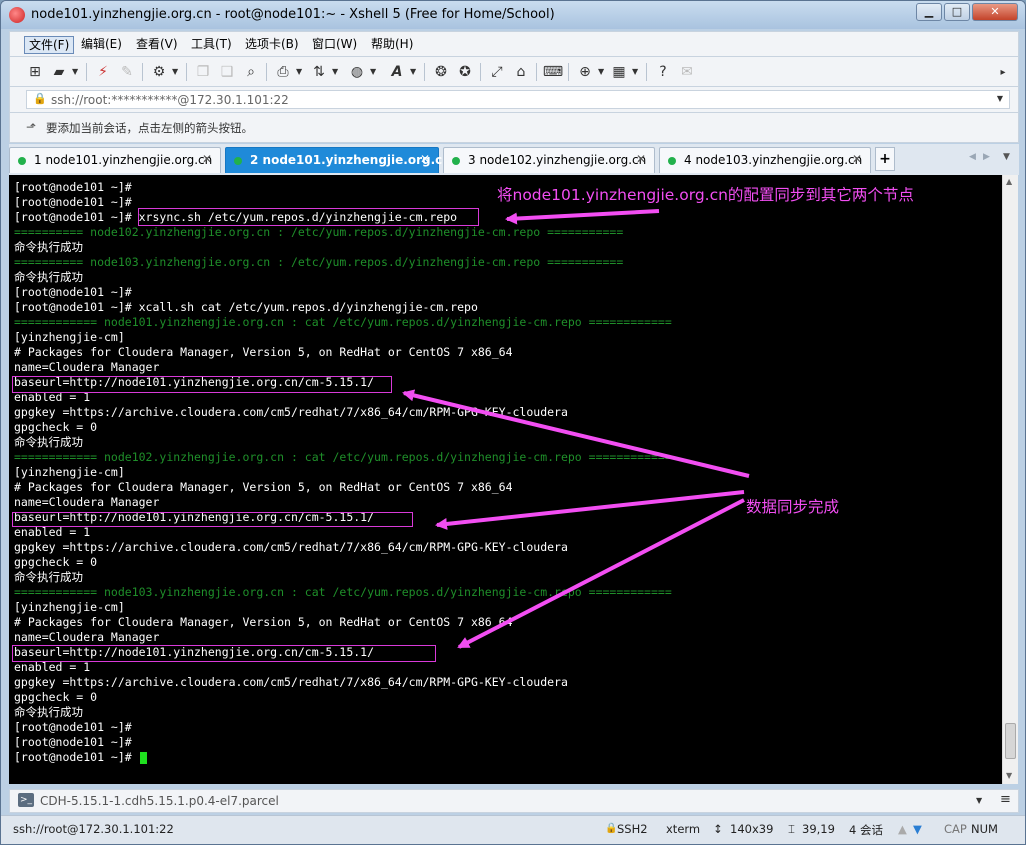 This screenshot has height=845, width=1026. Describe the element at coordinates (791, 829) in the screenshot. I see `cursor-pos-icon: ⌶` at that location.